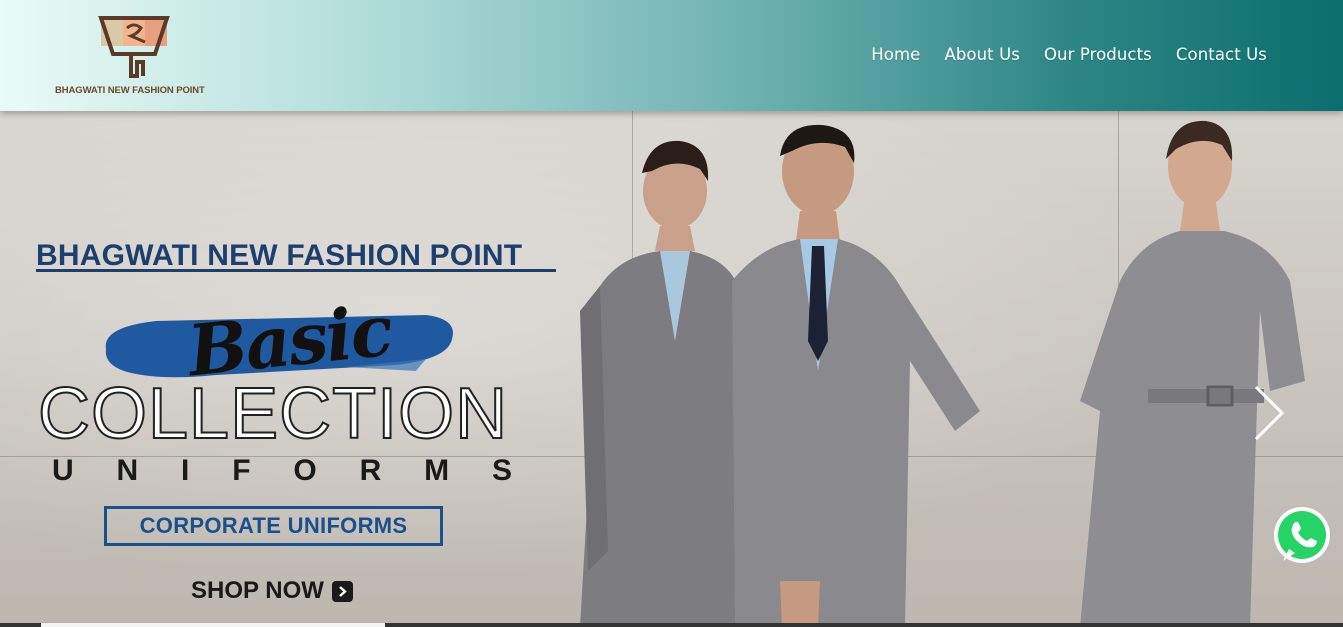 This screenshot has width=1343, height=627. Describe the element at coordinates (127, 470) in the screenshot. I see `subline-letter: N` at that location.